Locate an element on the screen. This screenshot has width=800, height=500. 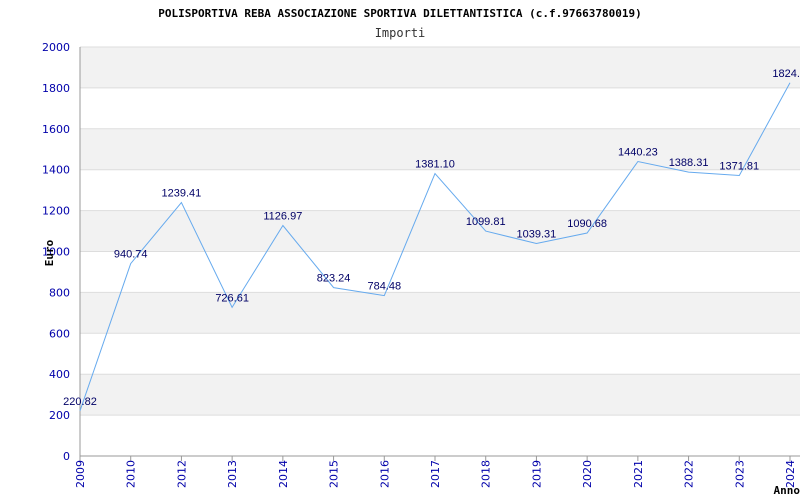
data-label: 1388.31 is located at coordinates (689, 163).